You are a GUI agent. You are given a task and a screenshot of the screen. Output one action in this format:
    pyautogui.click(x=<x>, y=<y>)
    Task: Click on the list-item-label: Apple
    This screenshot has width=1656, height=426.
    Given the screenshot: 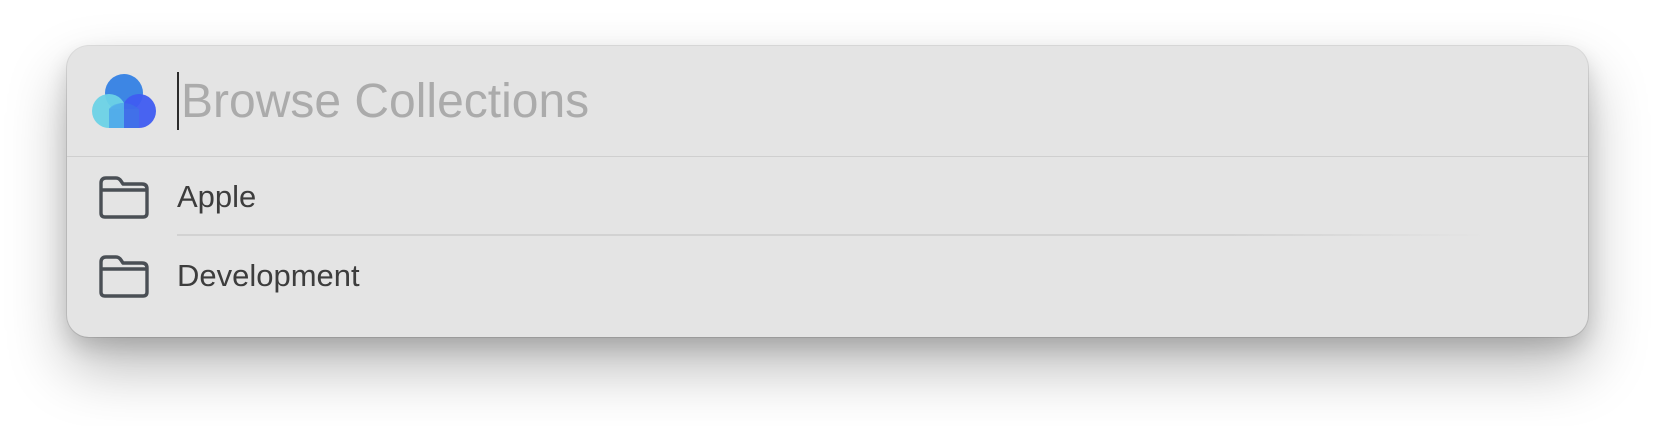 What is the action you would take?
    pyautogui.click(x=217, y=196)
    